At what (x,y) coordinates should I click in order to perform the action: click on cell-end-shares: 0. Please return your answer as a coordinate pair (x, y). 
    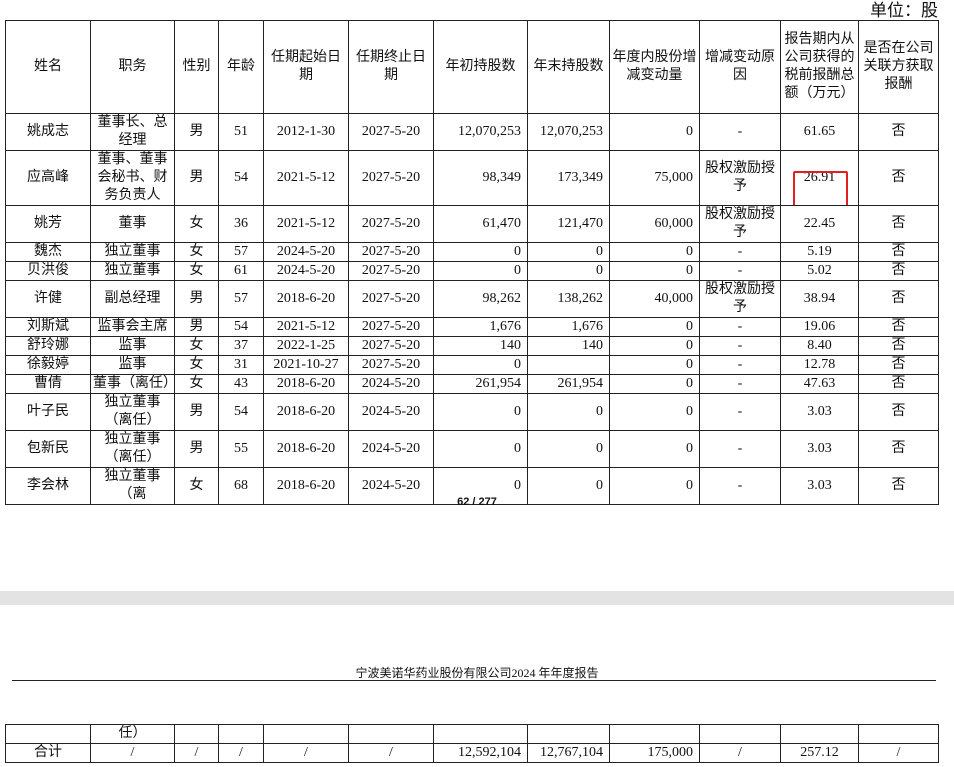
    Looking at the image, I should click on (568, 449).